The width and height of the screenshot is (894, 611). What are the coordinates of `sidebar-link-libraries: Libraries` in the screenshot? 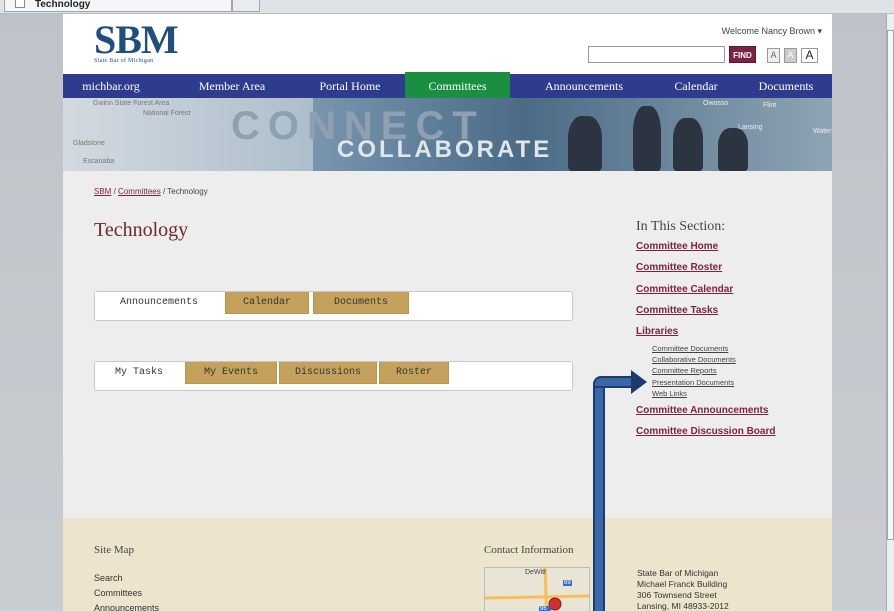 It's located at (657, 331).